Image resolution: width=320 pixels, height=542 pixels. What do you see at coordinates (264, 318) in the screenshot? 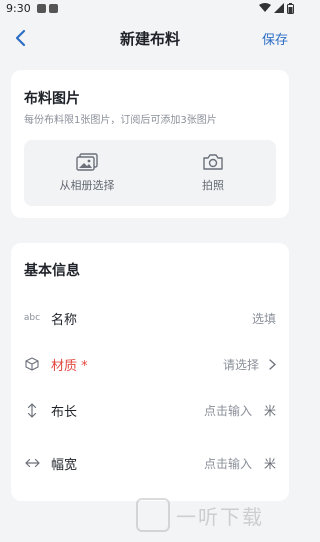
I see `name-input: 选填` at bounding box center [264, 318].